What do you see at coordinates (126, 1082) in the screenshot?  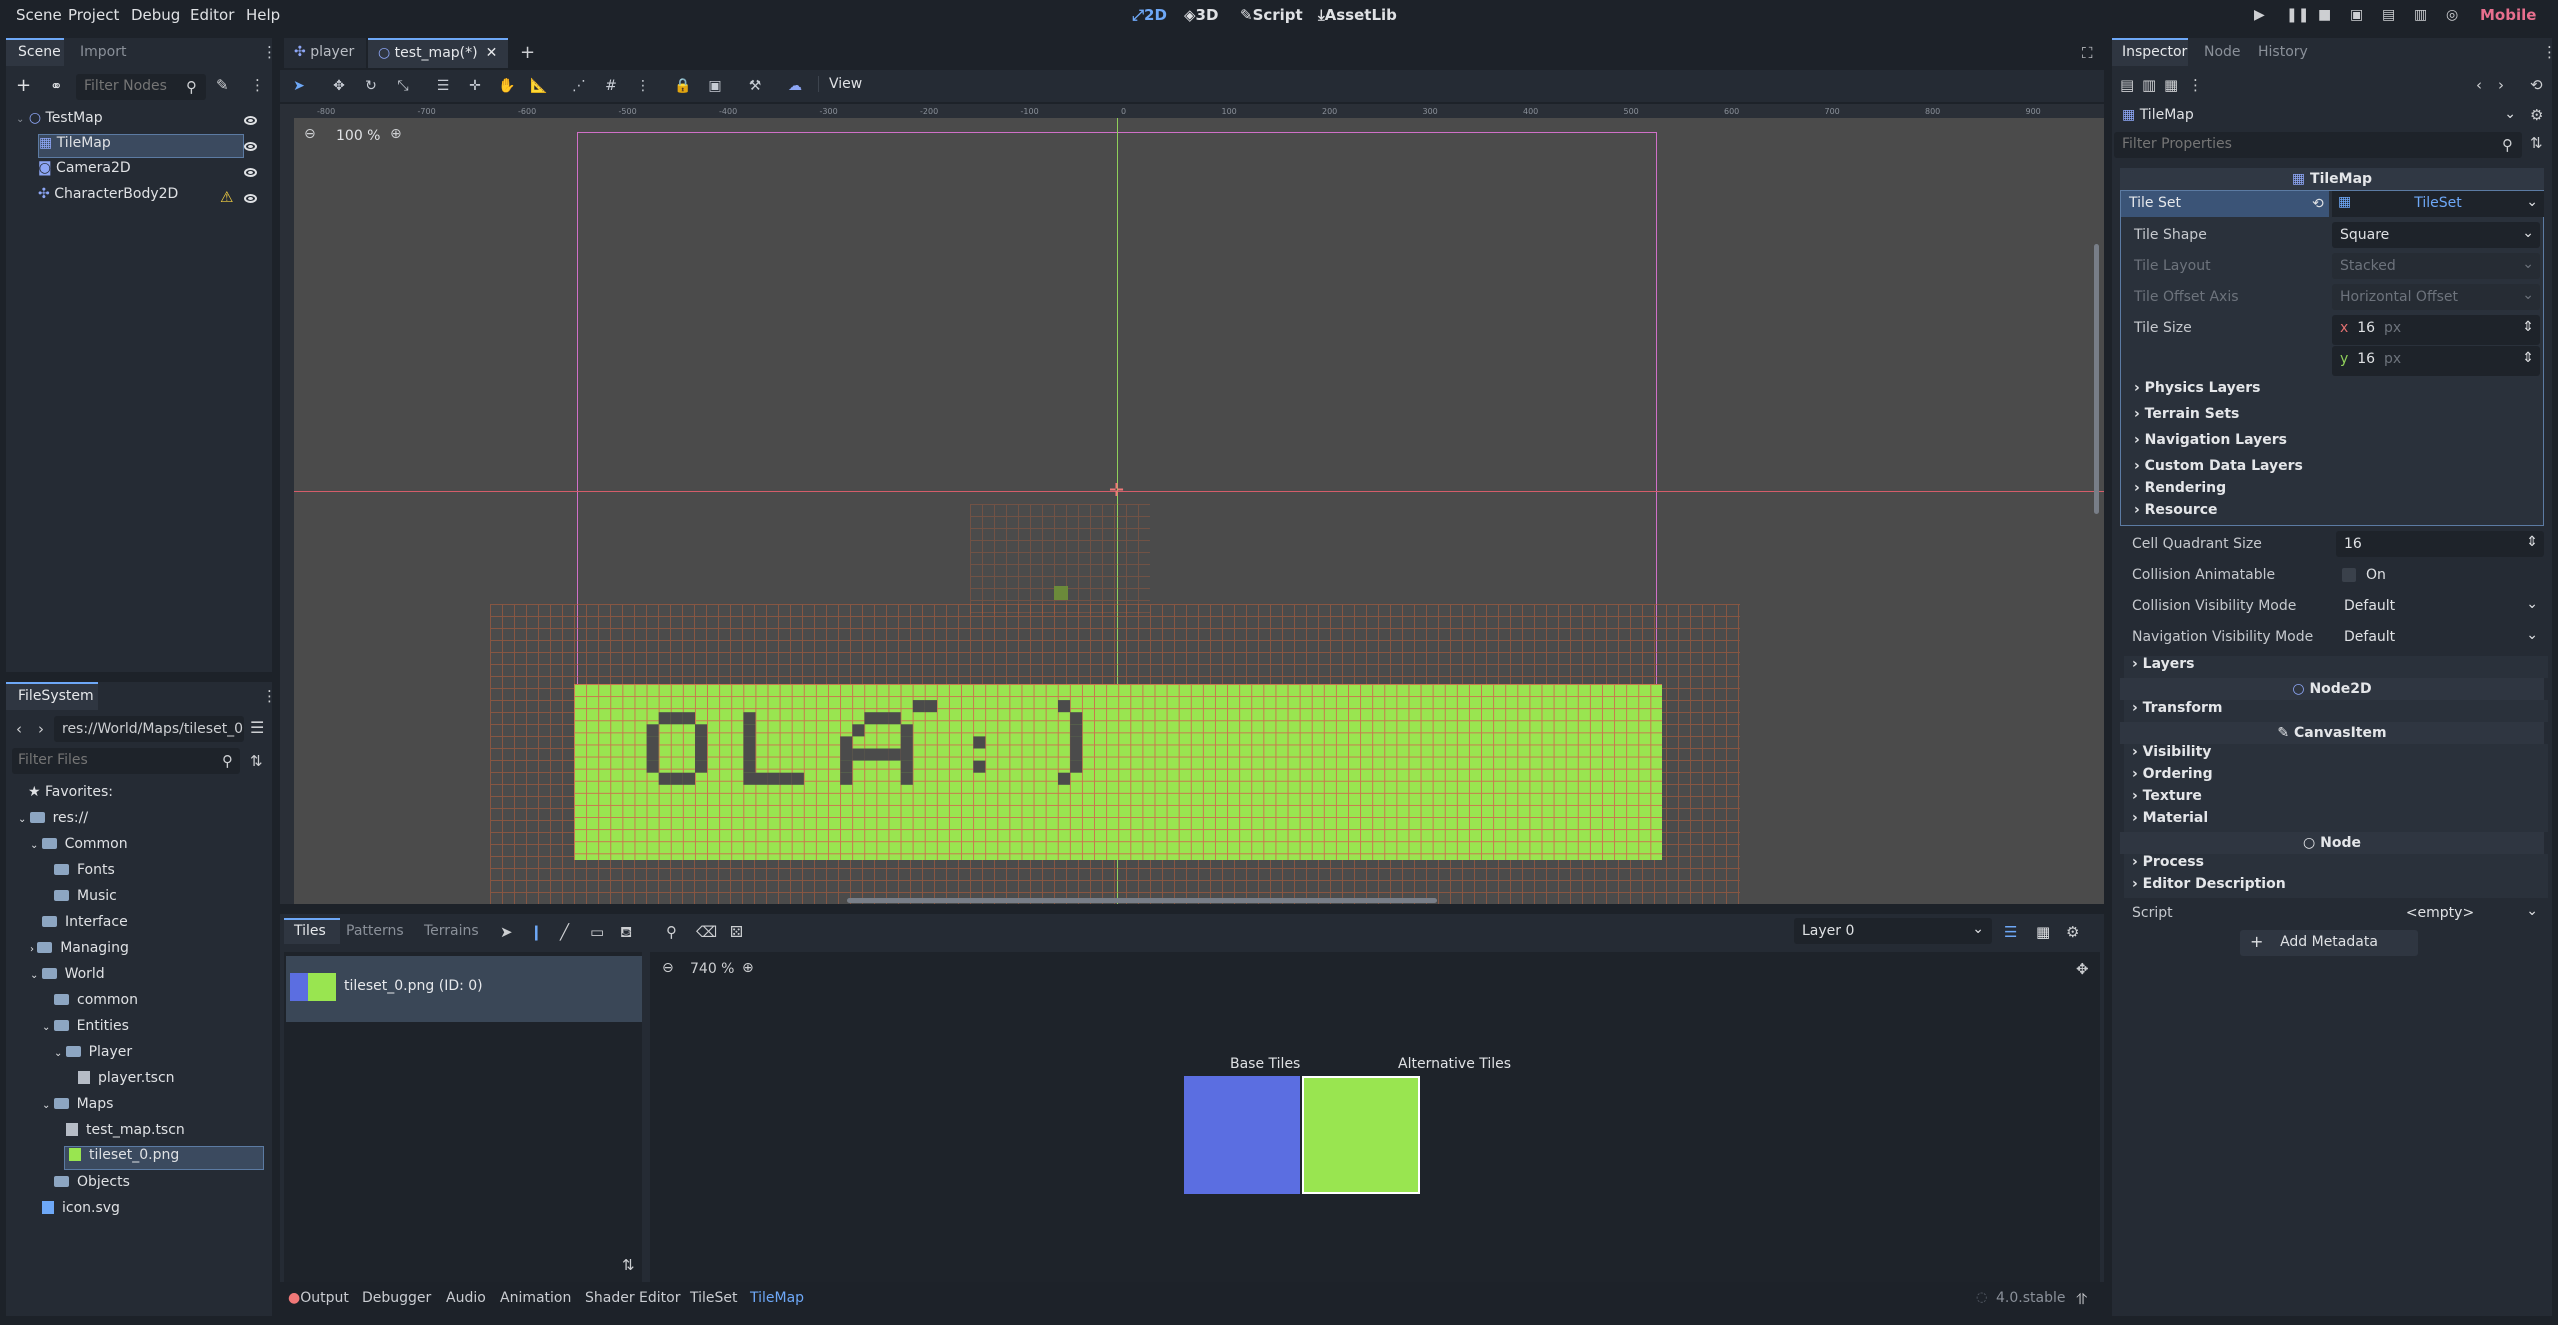 I see `fs-player-tscn: player.tscn` at bounding box center [126, 1082].